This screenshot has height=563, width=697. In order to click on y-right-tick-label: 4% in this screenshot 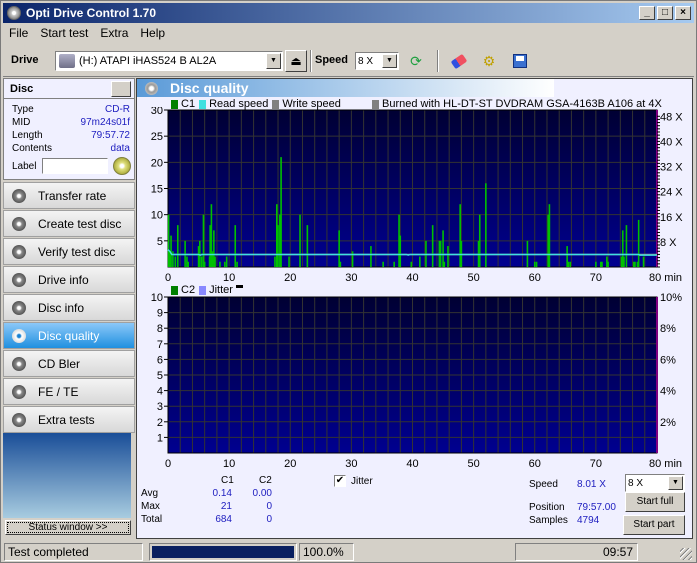, I will do `click(668, 392)`.